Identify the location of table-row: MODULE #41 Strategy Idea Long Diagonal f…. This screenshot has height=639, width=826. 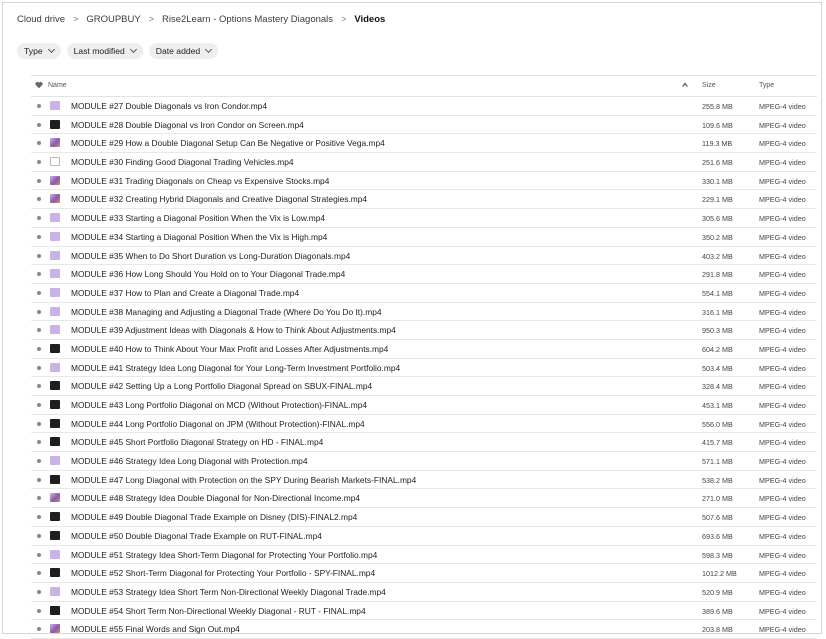
(424, 368).